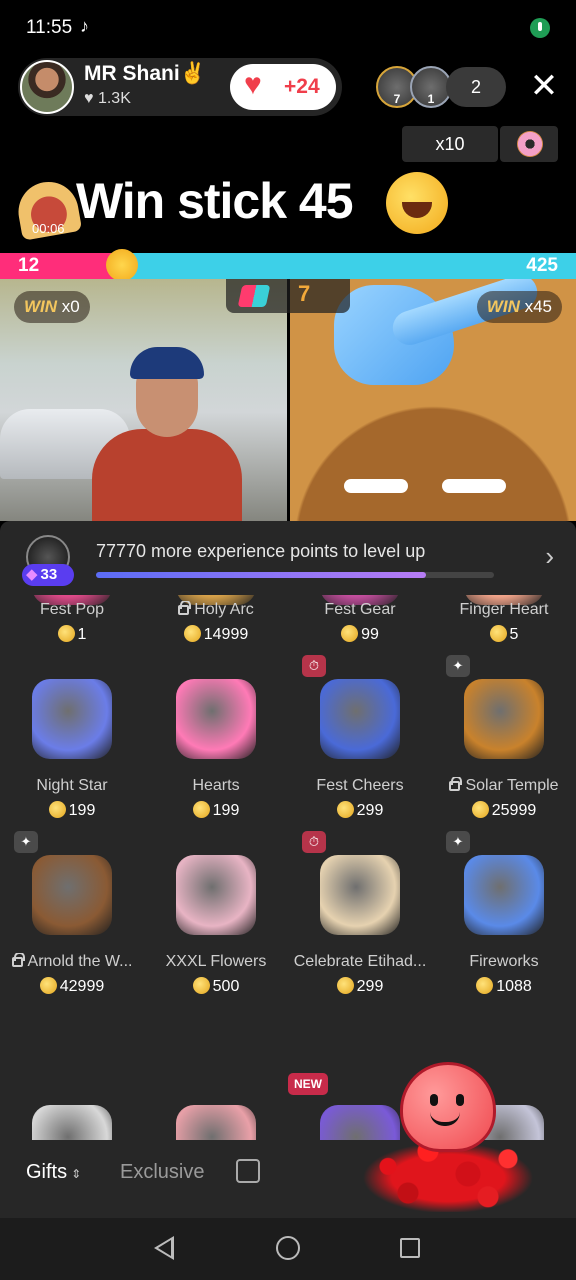 The height and width of the screenshot is (1280, 576). I want to click on back-icon, so click(164, 1248).